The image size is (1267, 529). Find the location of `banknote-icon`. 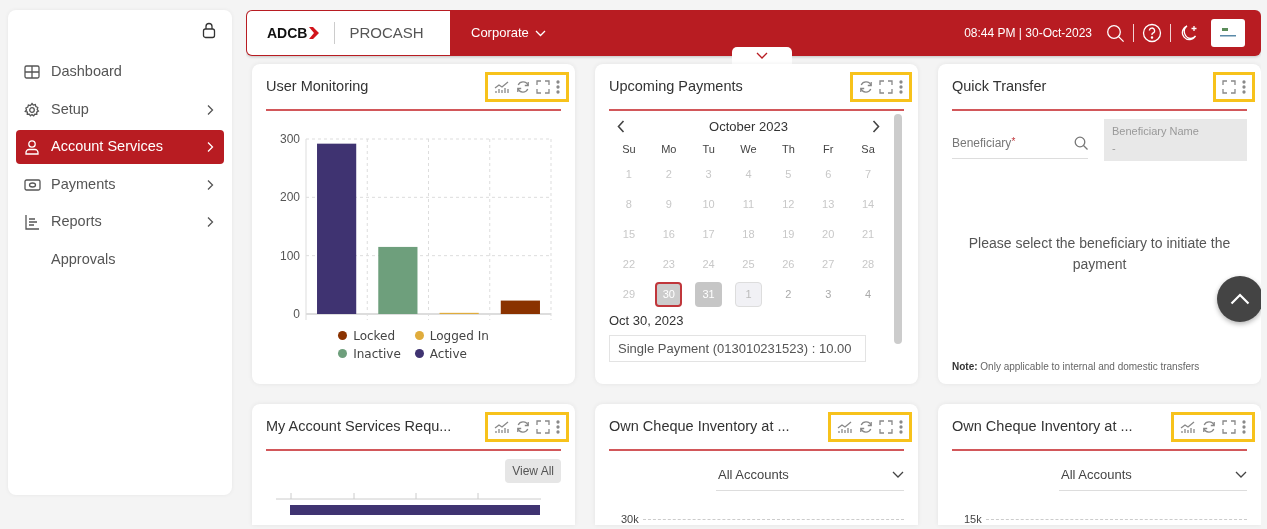

banknote-icon is located at coordinates (32, 184).